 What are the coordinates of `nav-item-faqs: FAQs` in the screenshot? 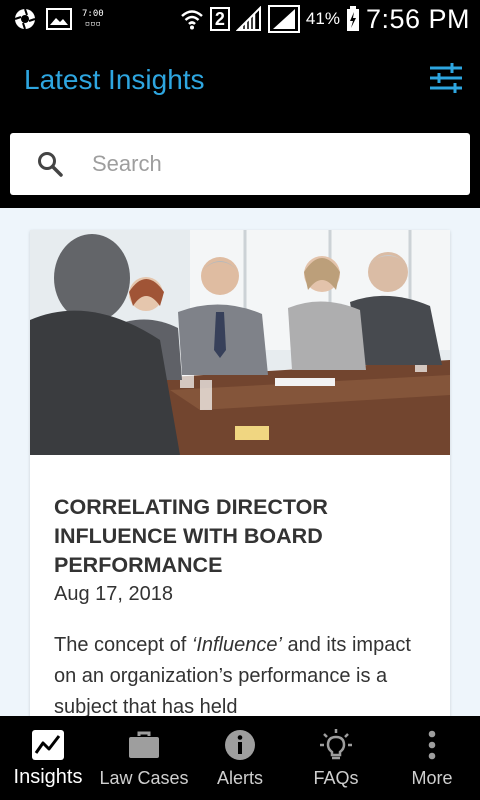 It's located at (336, 758).